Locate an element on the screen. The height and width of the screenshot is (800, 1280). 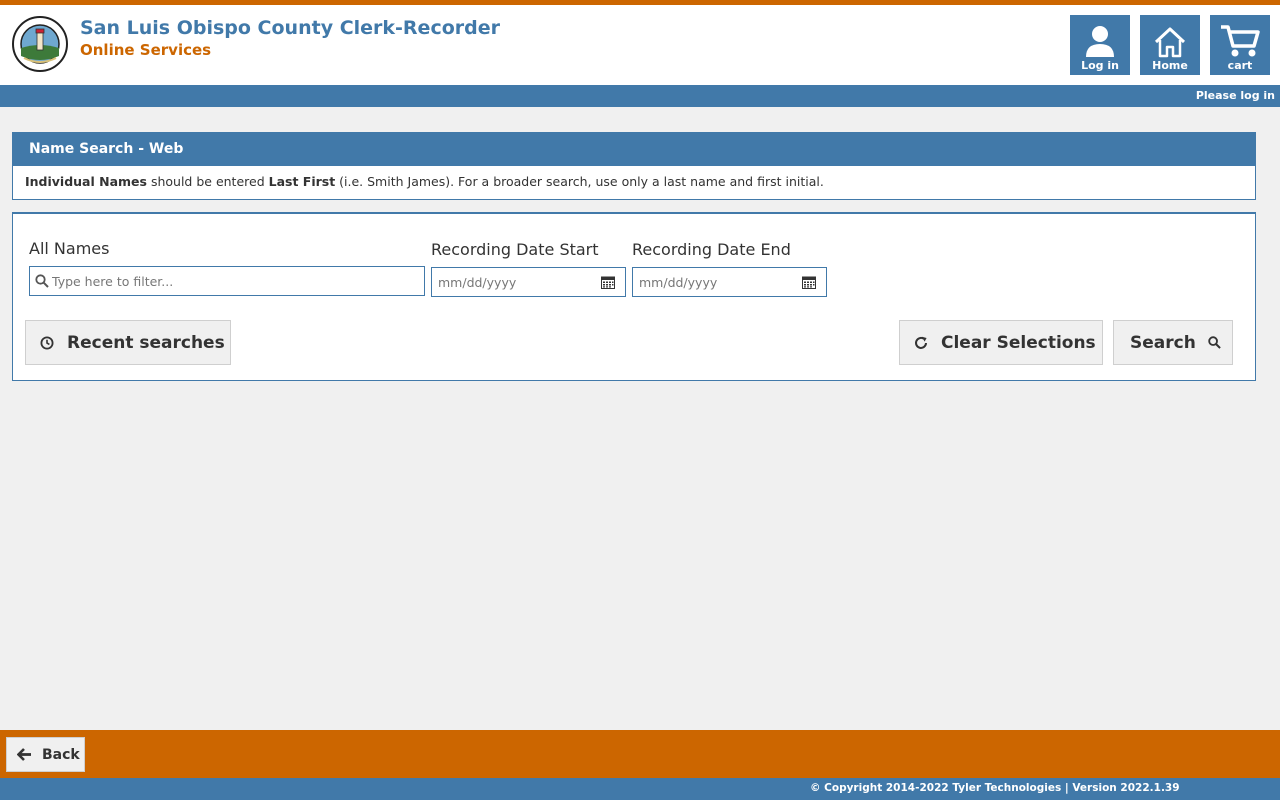
date-end-input is located at coordinates (729, 282).